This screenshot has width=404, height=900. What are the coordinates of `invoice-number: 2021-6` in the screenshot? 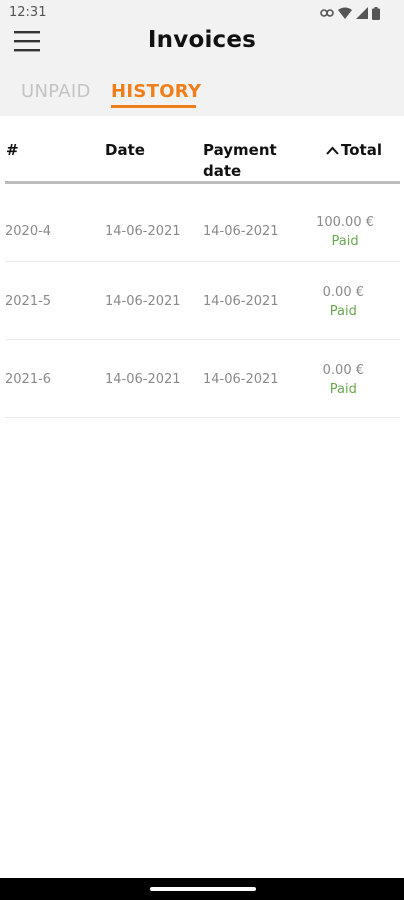 It's located at (28, 379).